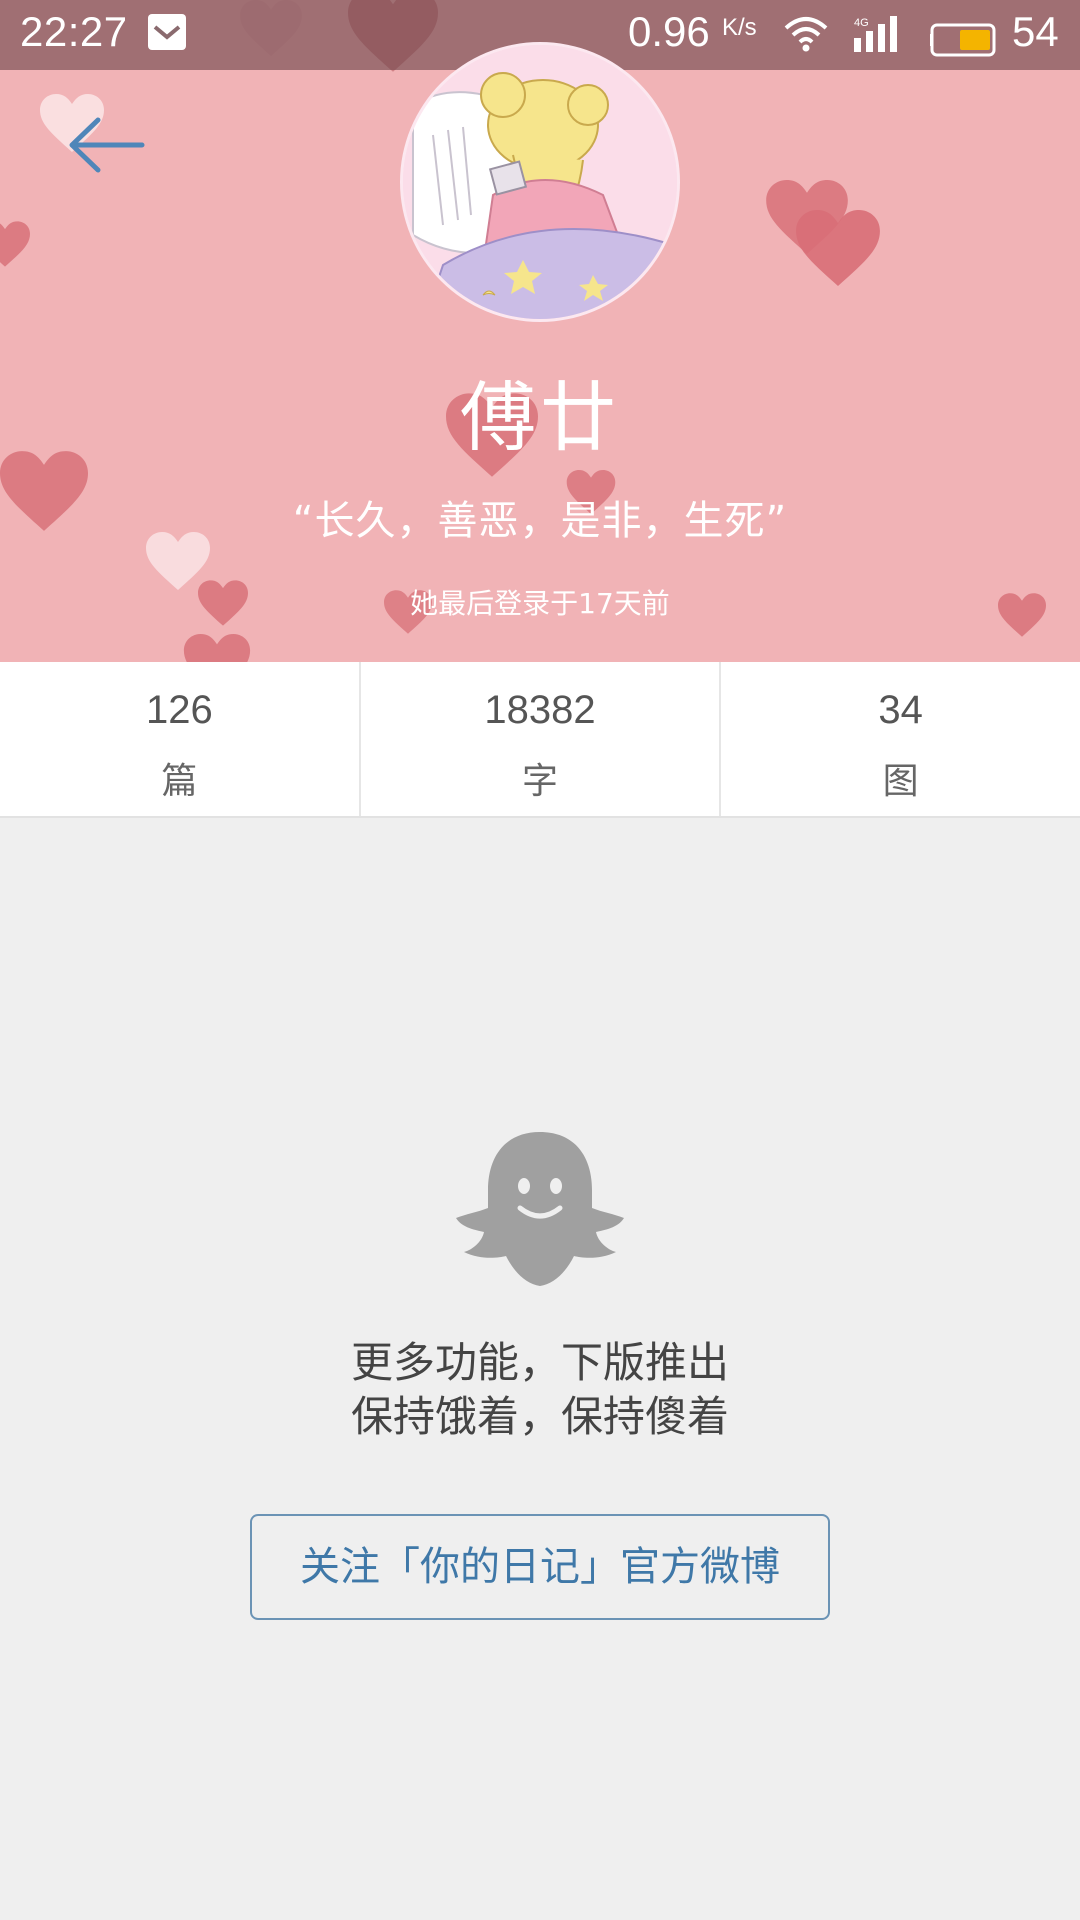  I want to click on profile-motto: “长久，善恶，是非，生死”, so click(540, 521).